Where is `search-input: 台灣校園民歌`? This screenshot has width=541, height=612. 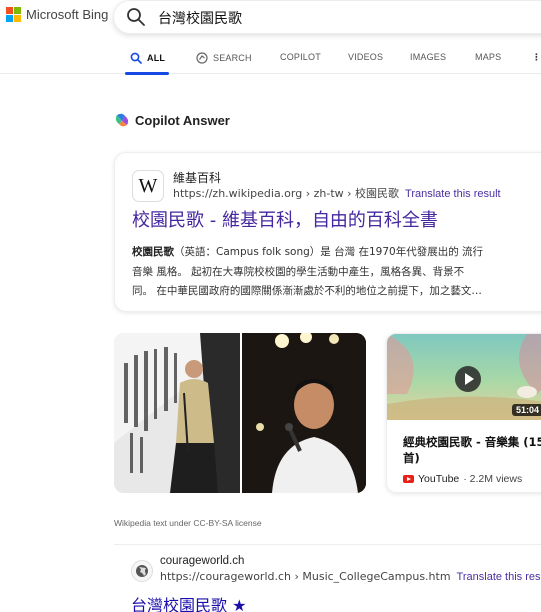 search-input: 台灣校園民歌 is located at coordinates (200, 18).